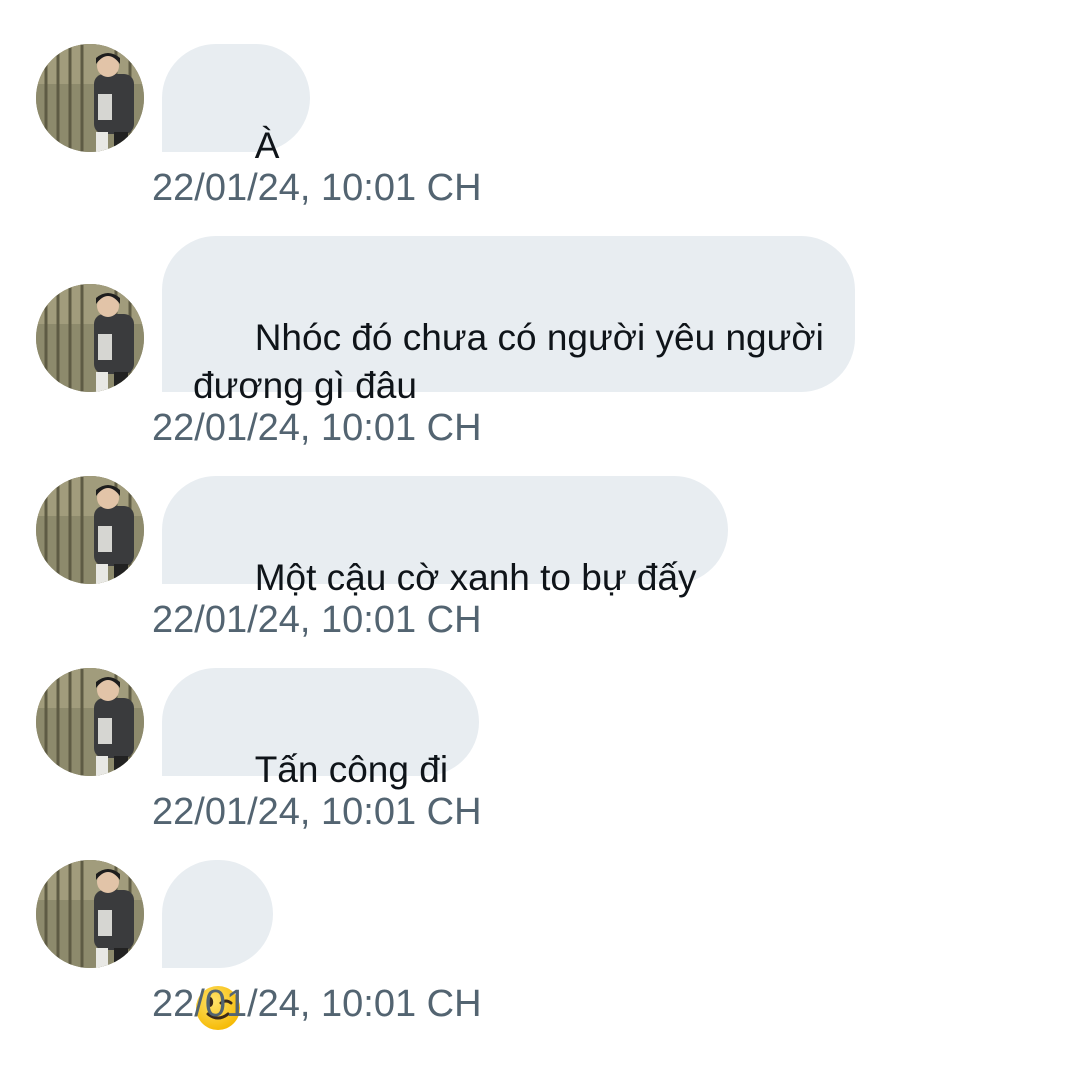  Describe the element at coordinates (445, 537) in the screenshot. I see `message-bubble: Một cậu cờ xanh to bự đấy` at that location.